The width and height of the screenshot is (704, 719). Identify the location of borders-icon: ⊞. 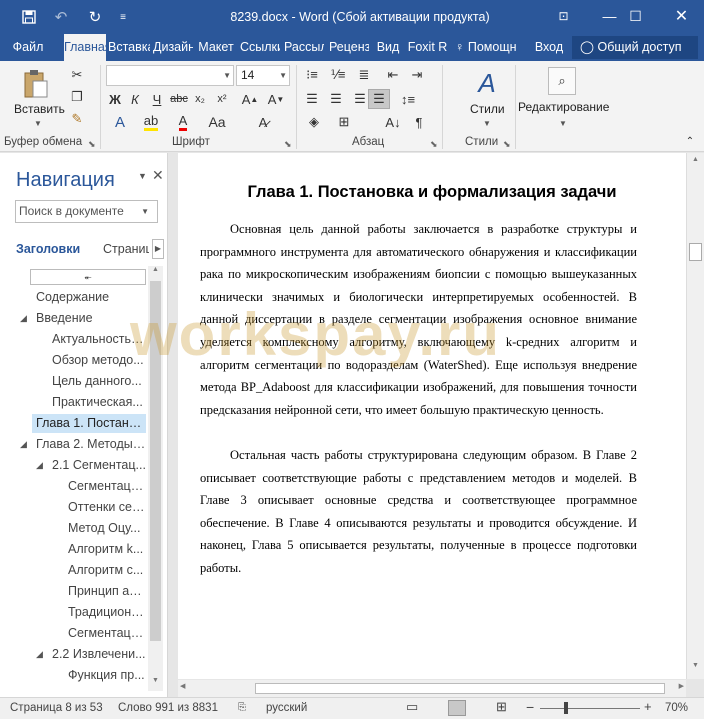
(344, 122).